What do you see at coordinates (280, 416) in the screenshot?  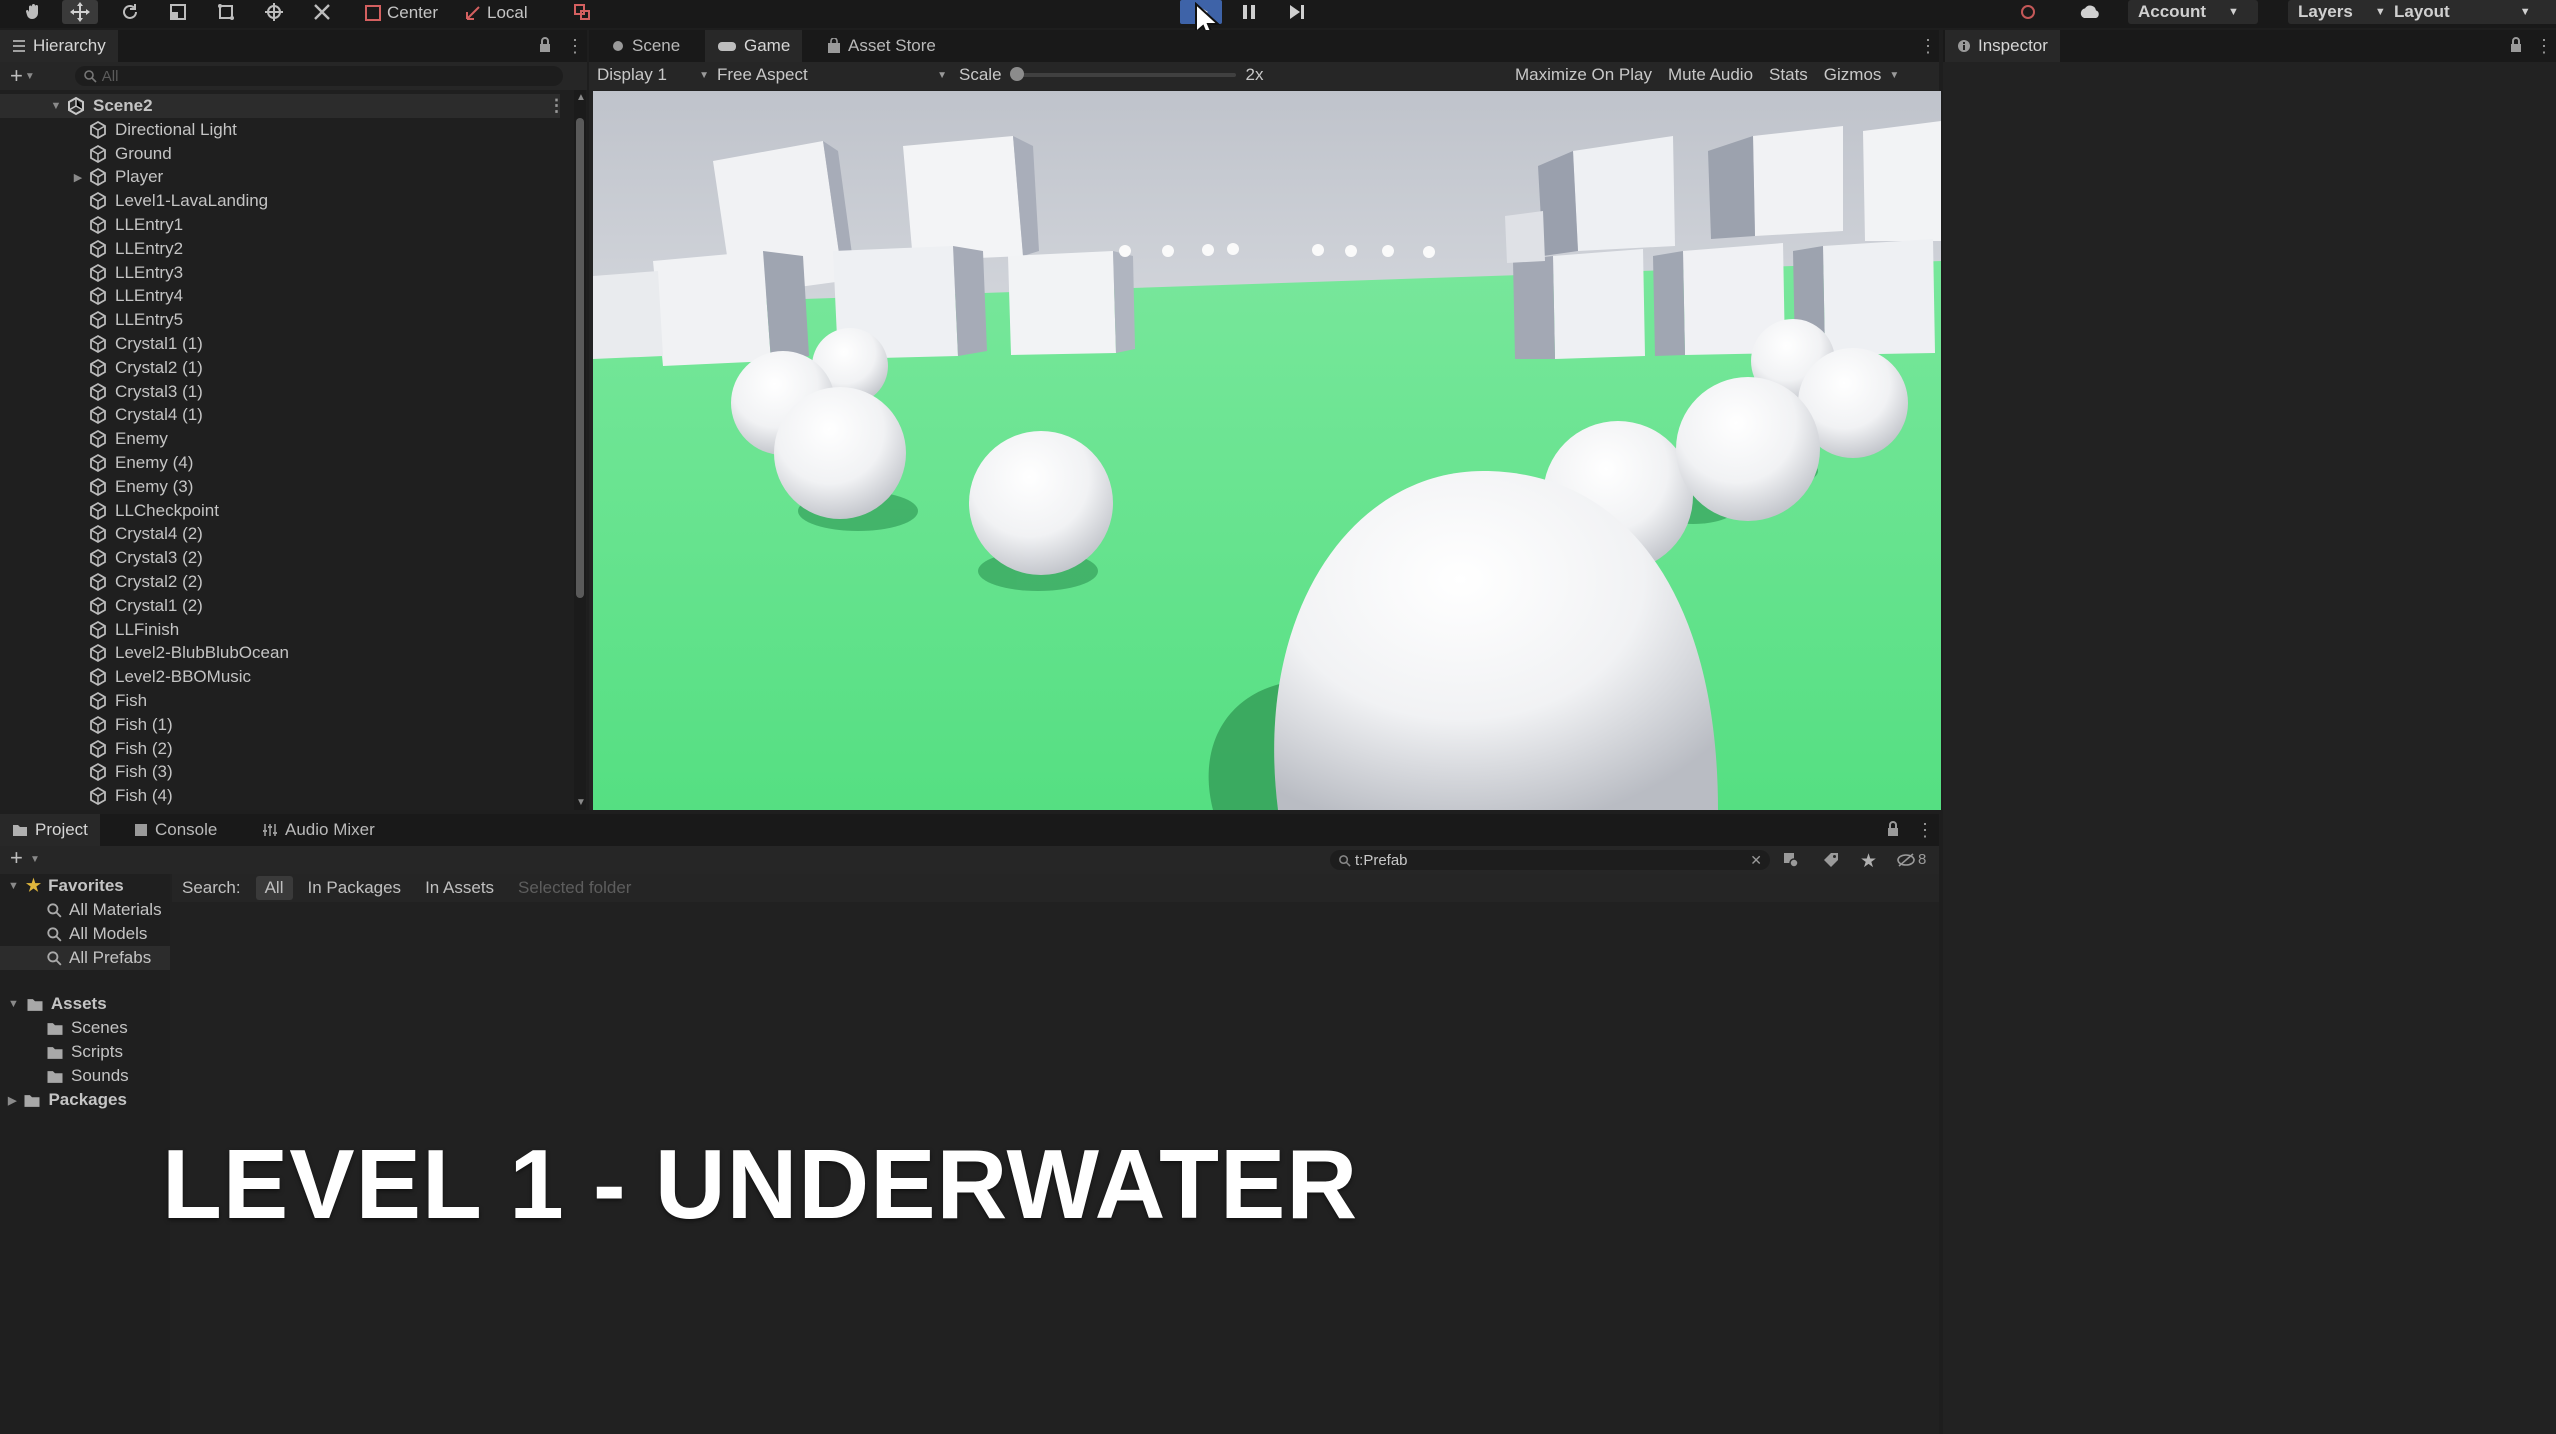 I see `hierarchy-item: Crystal4 (1)` at bounding box center [280, 416].